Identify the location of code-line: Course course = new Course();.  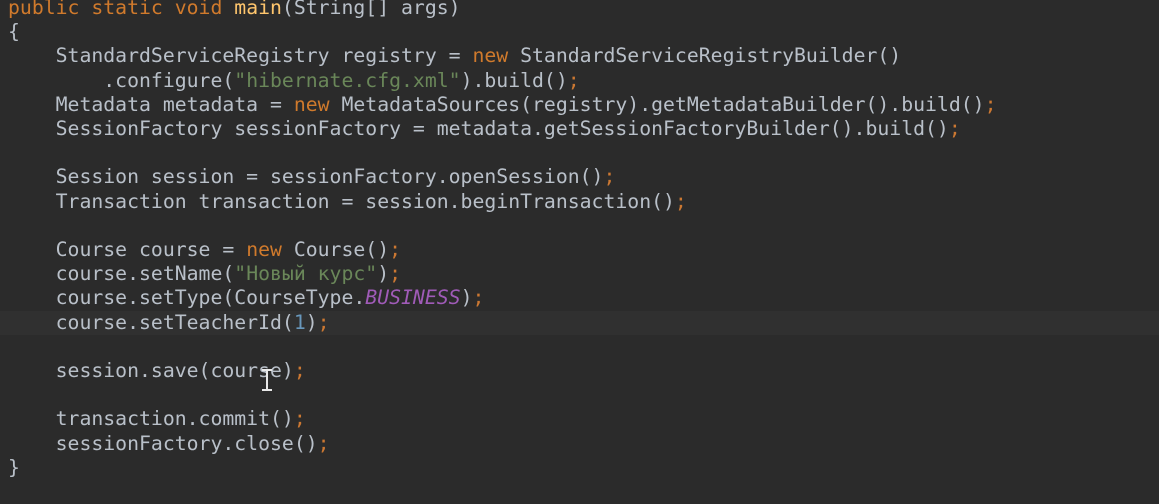
(204, 250).